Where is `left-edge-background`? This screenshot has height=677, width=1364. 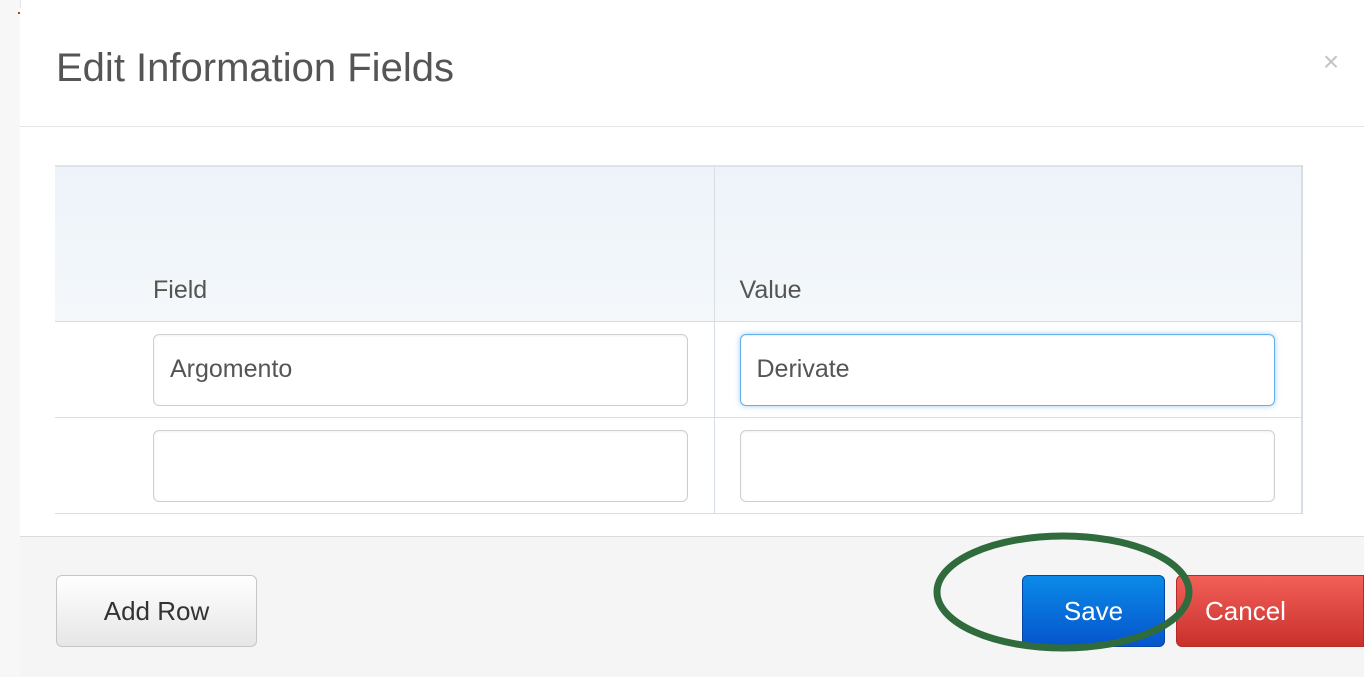
left-edge-background is located at coordinates (10, 338).